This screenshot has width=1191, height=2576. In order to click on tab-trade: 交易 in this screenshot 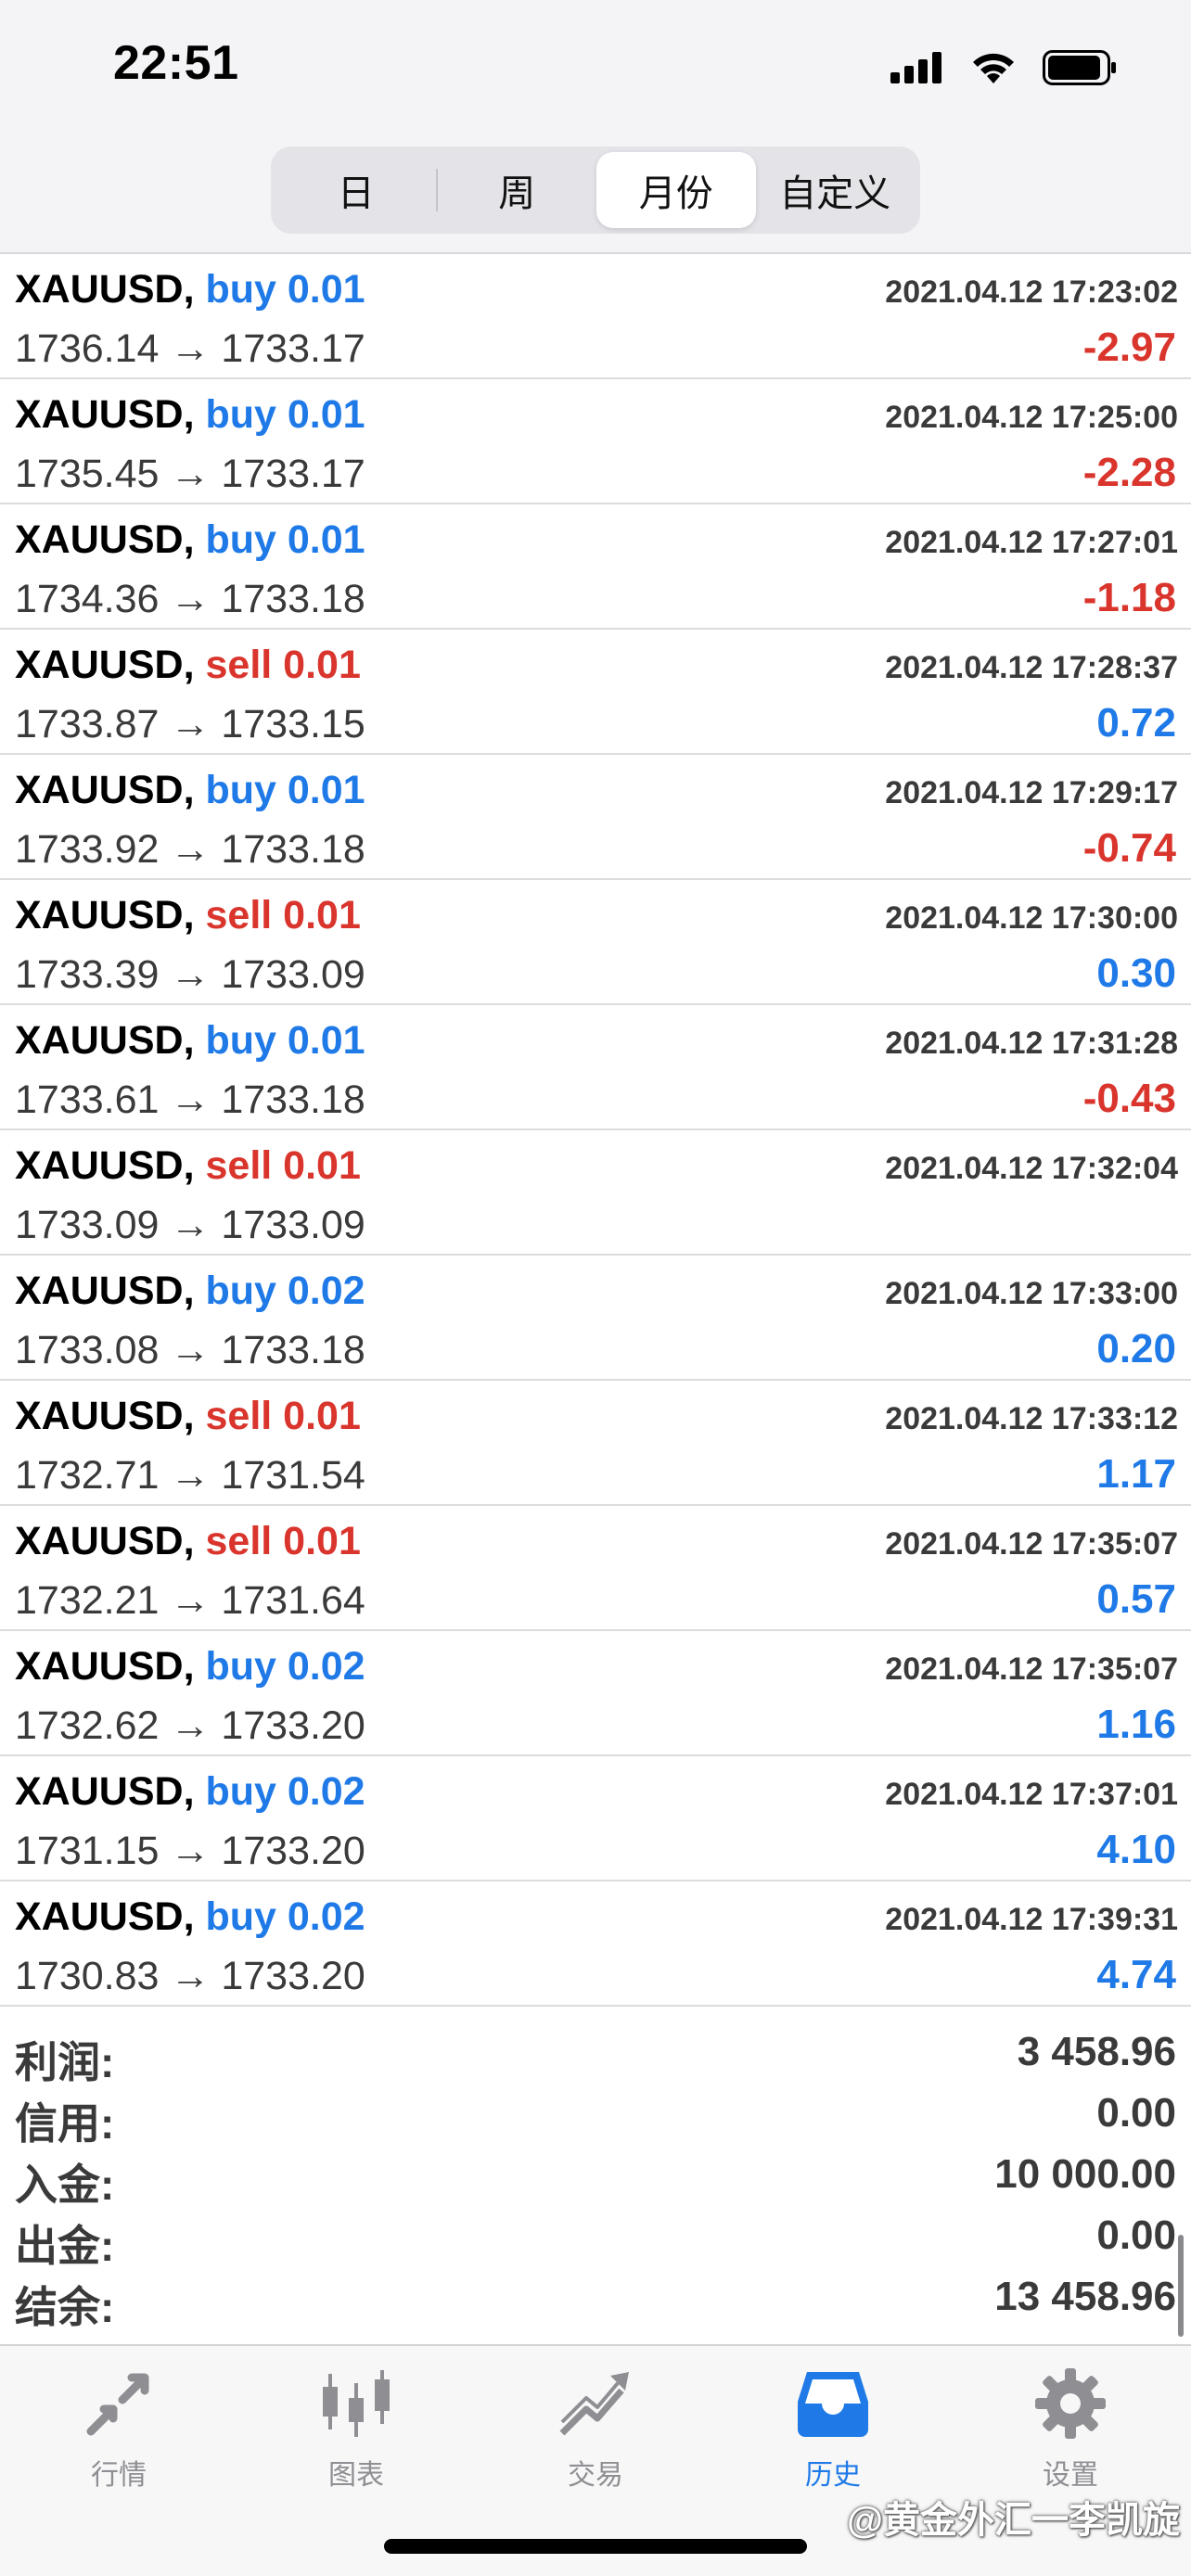, I will do `click(595, 2434)`.